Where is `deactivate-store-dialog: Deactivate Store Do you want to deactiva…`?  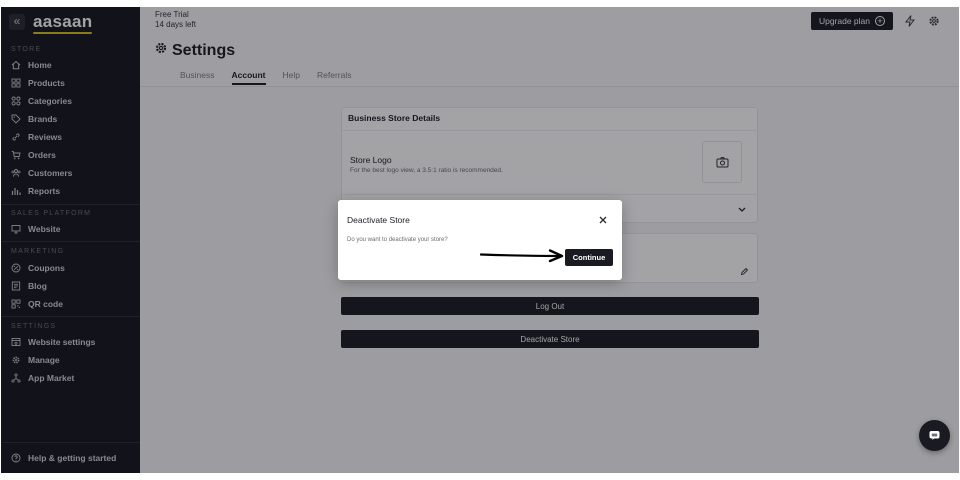 deactivate-store-dialog: Deactivate Store Do you want to deactiva… is located at coordinates (480, 240).